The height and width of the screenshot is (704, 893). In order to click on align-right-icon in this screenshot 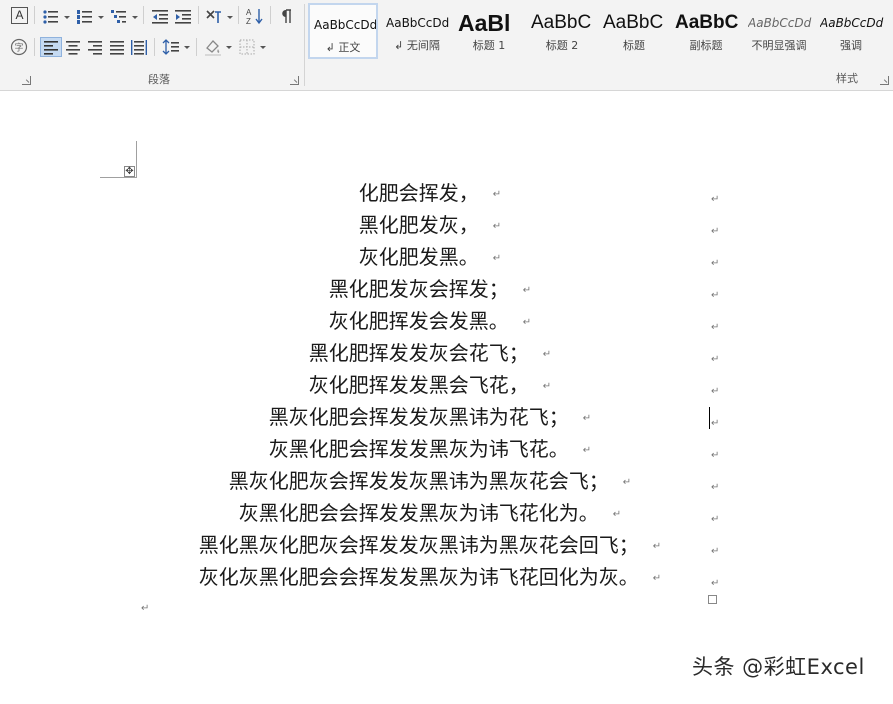, I will do `click(95, 47)`.